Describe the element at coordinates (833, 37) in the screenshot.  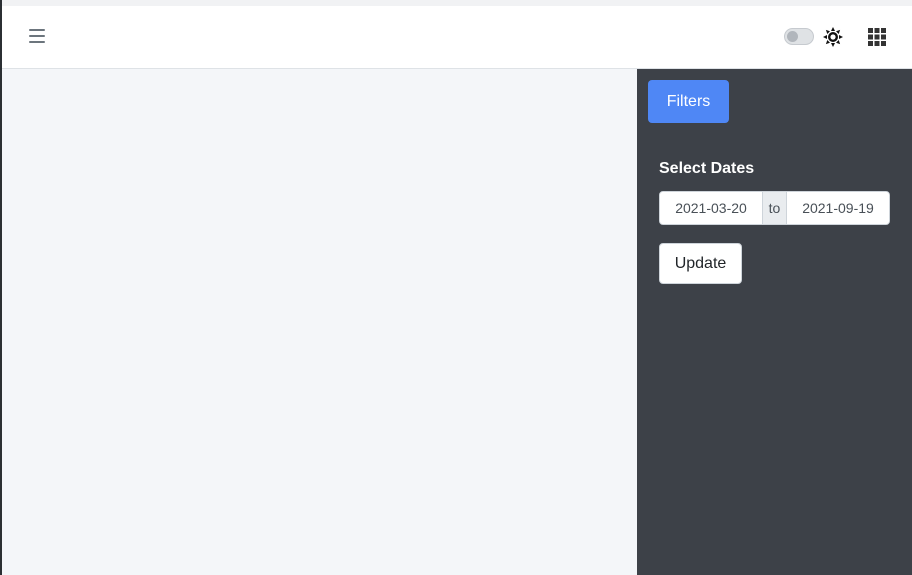
I see `sun-icon` at that location.